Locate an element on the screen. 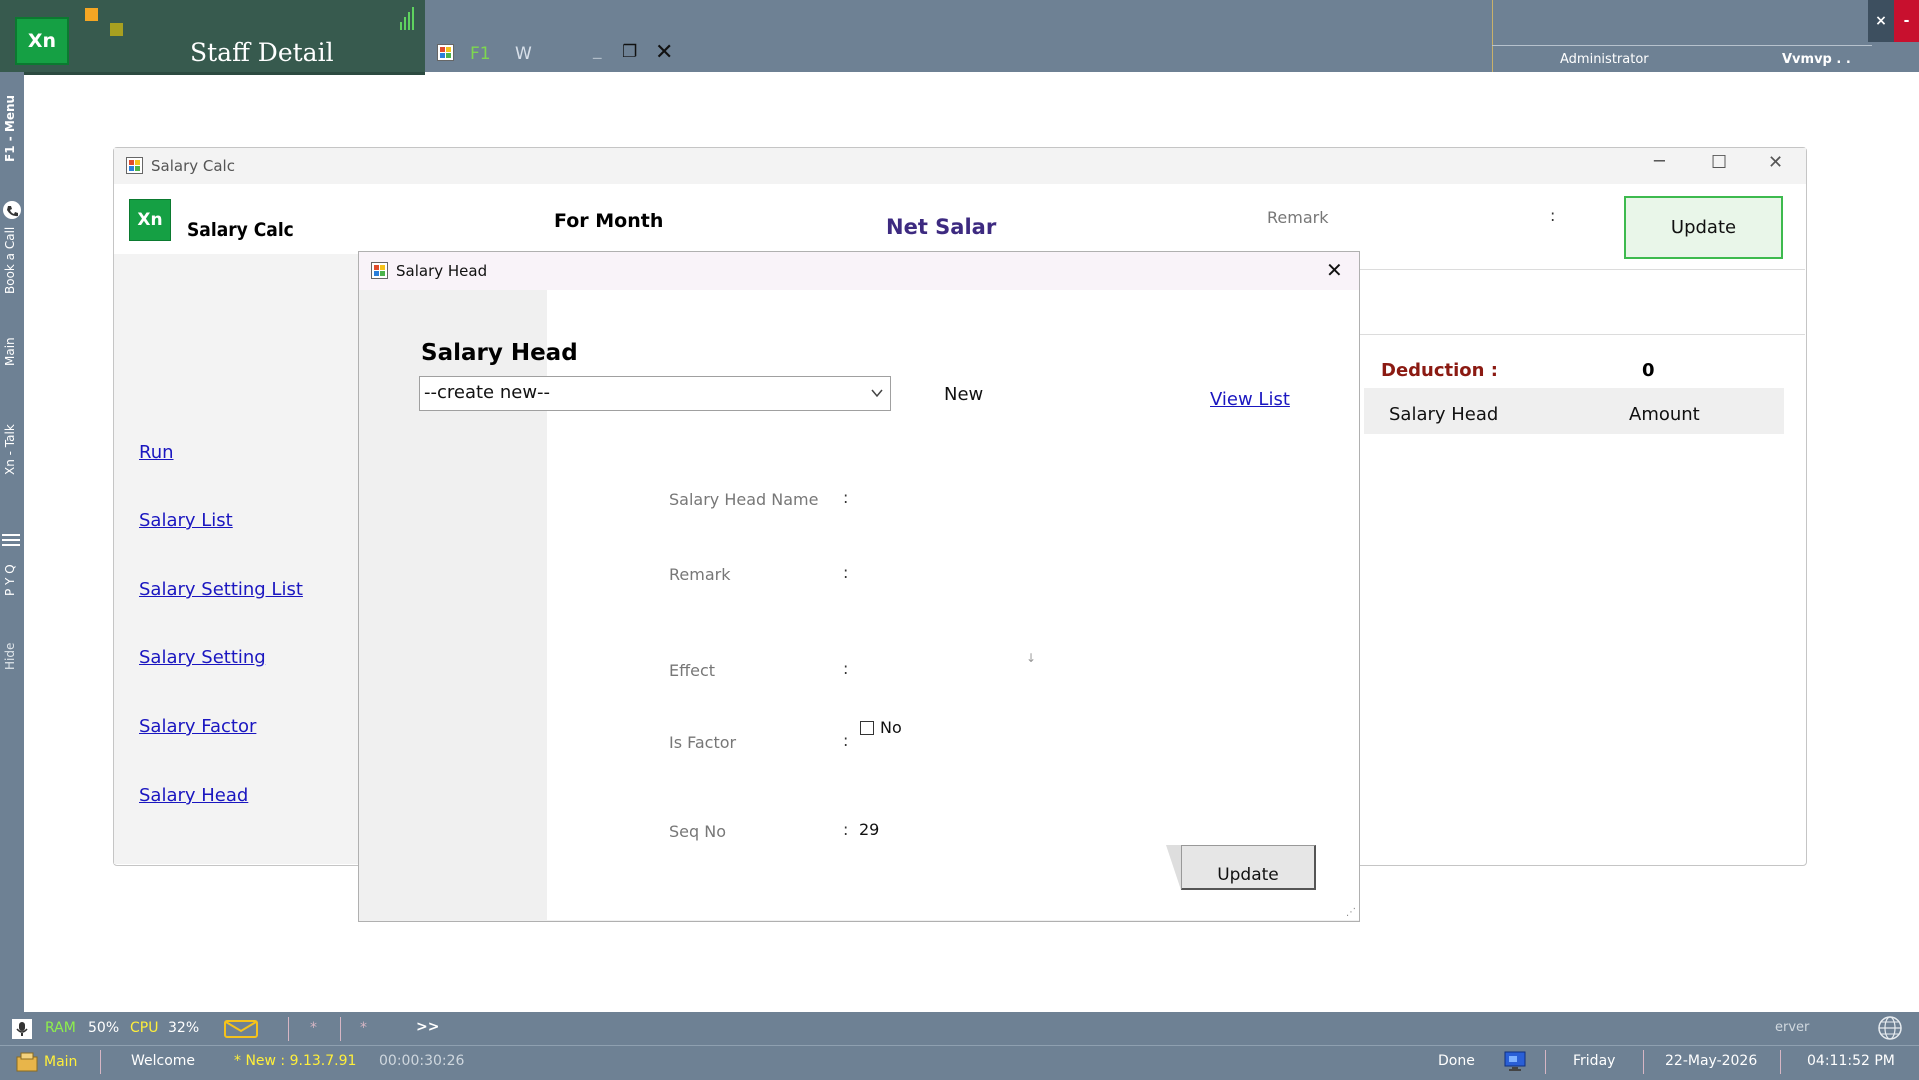 This screenshot has width=1919, height=1080. app-minimize-button: - is located at coordinates (1906, 21).